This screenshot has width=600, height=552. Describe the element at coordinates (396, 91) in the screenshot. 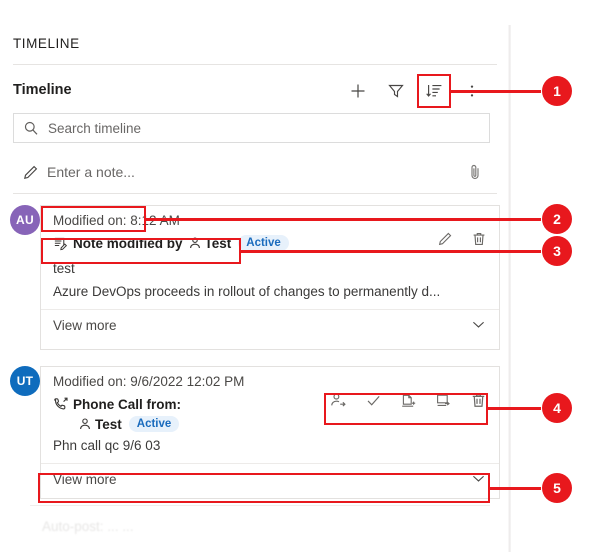

I see `filter-icon` at that location.